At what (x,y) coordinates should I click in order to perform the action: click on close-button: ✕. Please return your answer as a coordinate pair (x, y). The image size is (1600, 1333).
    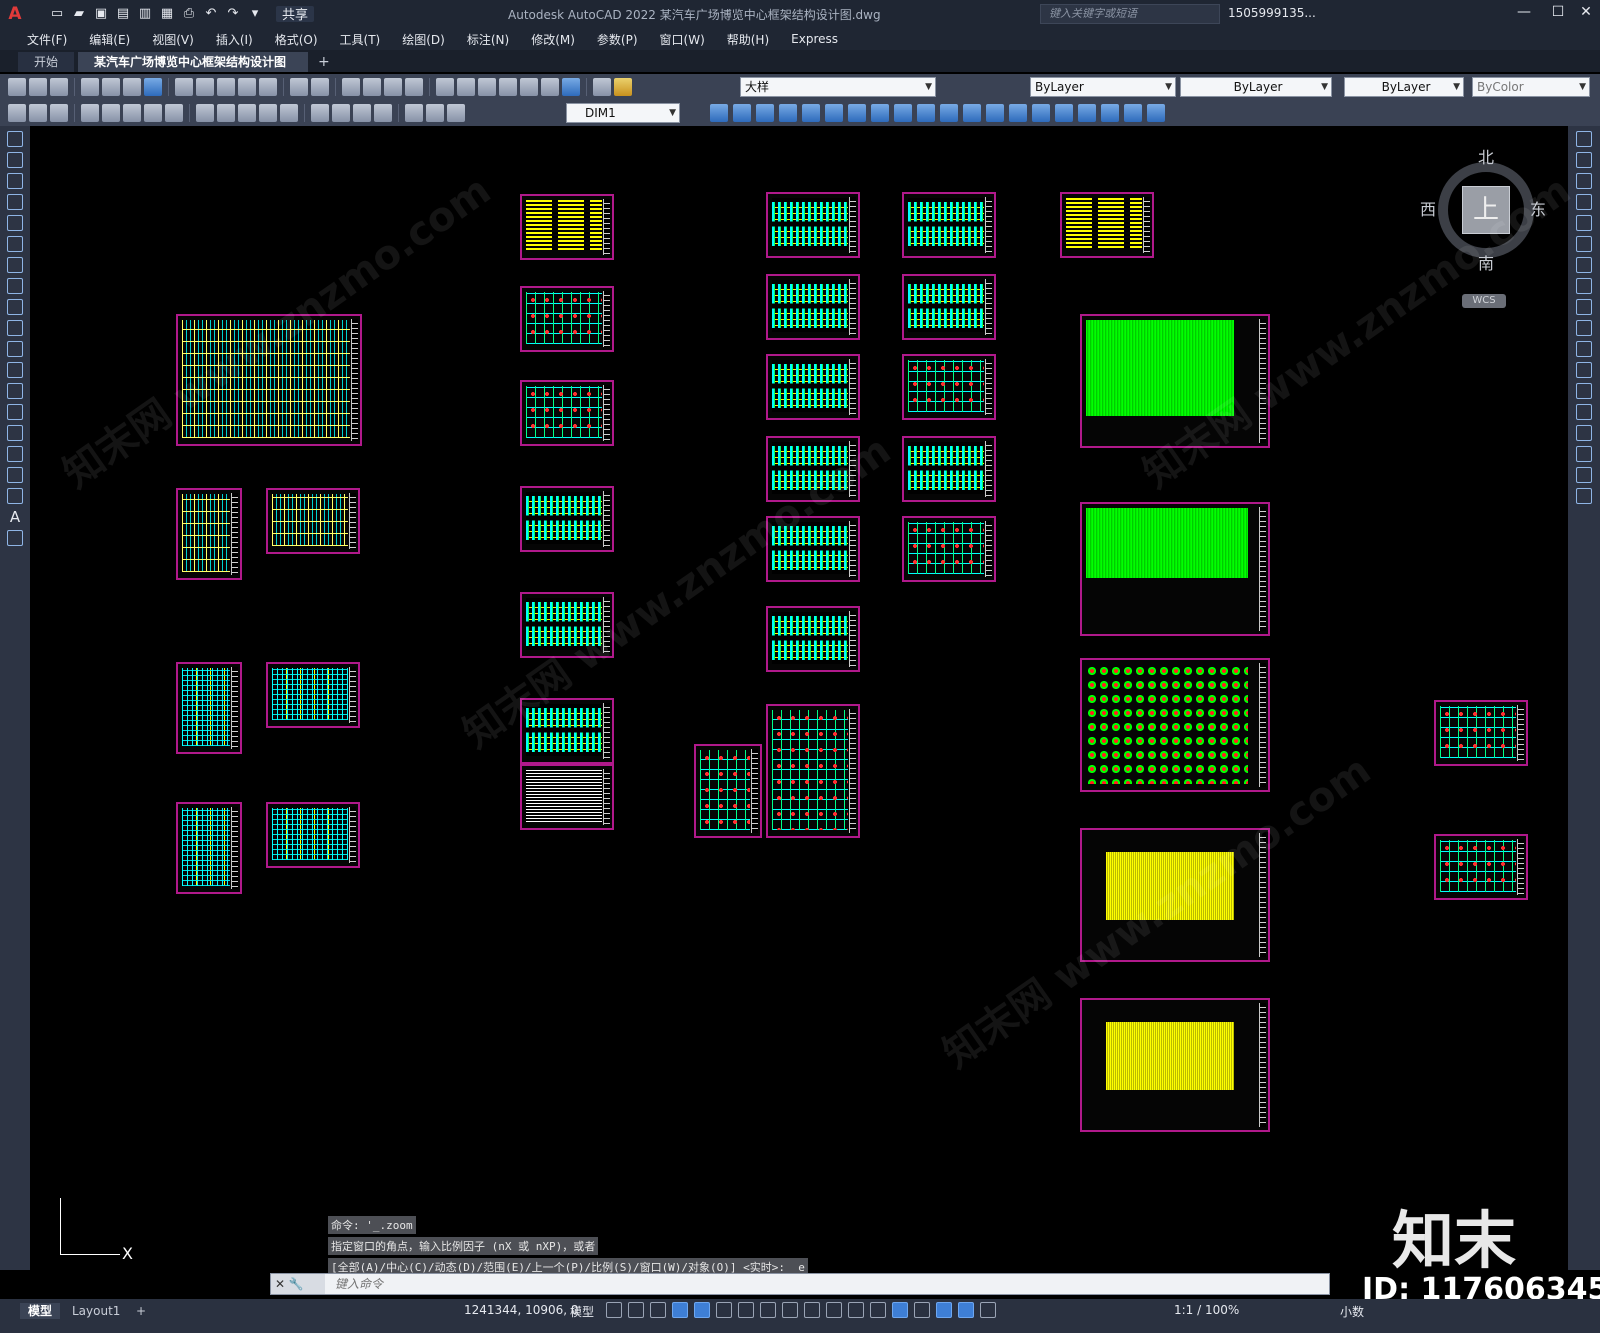
    Looking at the image, I should click on (1586, 14).